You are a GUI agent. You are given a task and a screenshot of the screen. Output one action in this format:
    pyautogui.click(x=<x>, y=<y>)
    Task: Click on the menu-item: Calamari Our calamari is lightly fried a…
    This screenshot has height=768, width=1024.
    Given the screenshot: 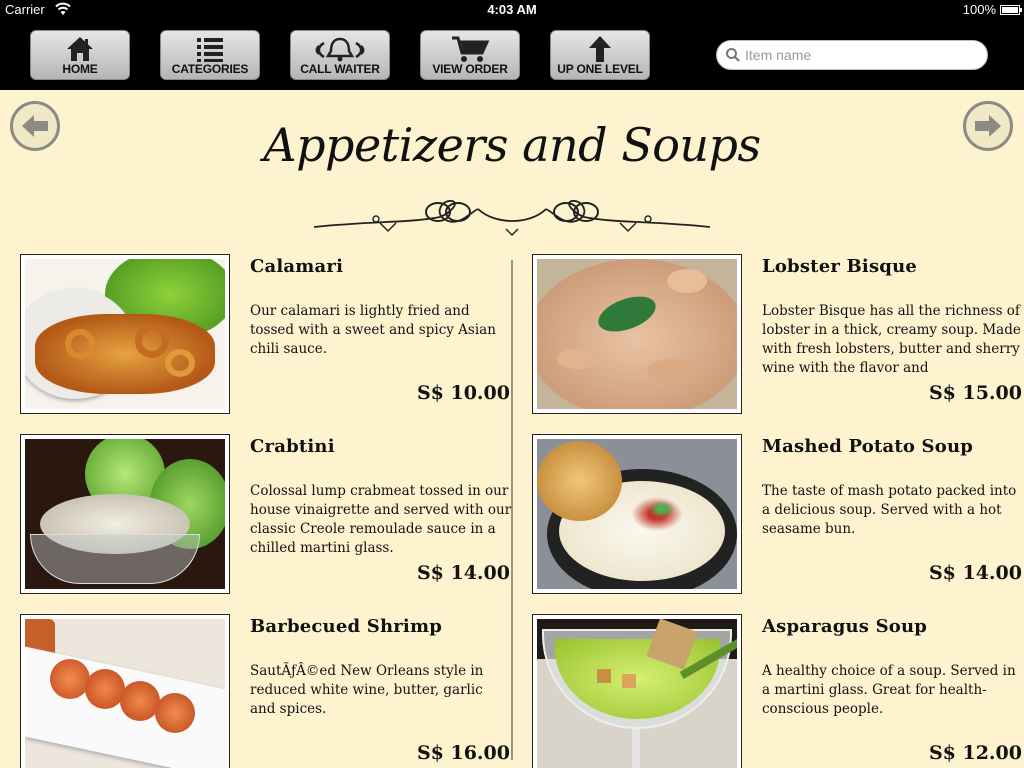 What is the action you would take?
    pyautogui.click(x=265, y=344)
    